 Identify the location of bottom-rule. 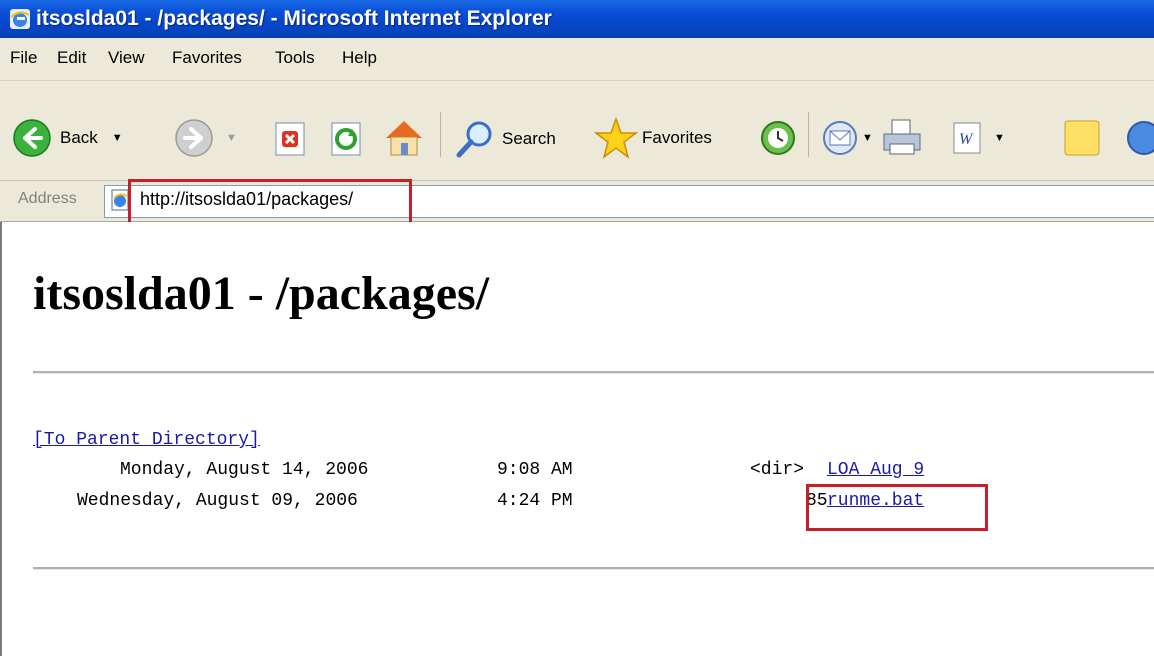
(593, 568).